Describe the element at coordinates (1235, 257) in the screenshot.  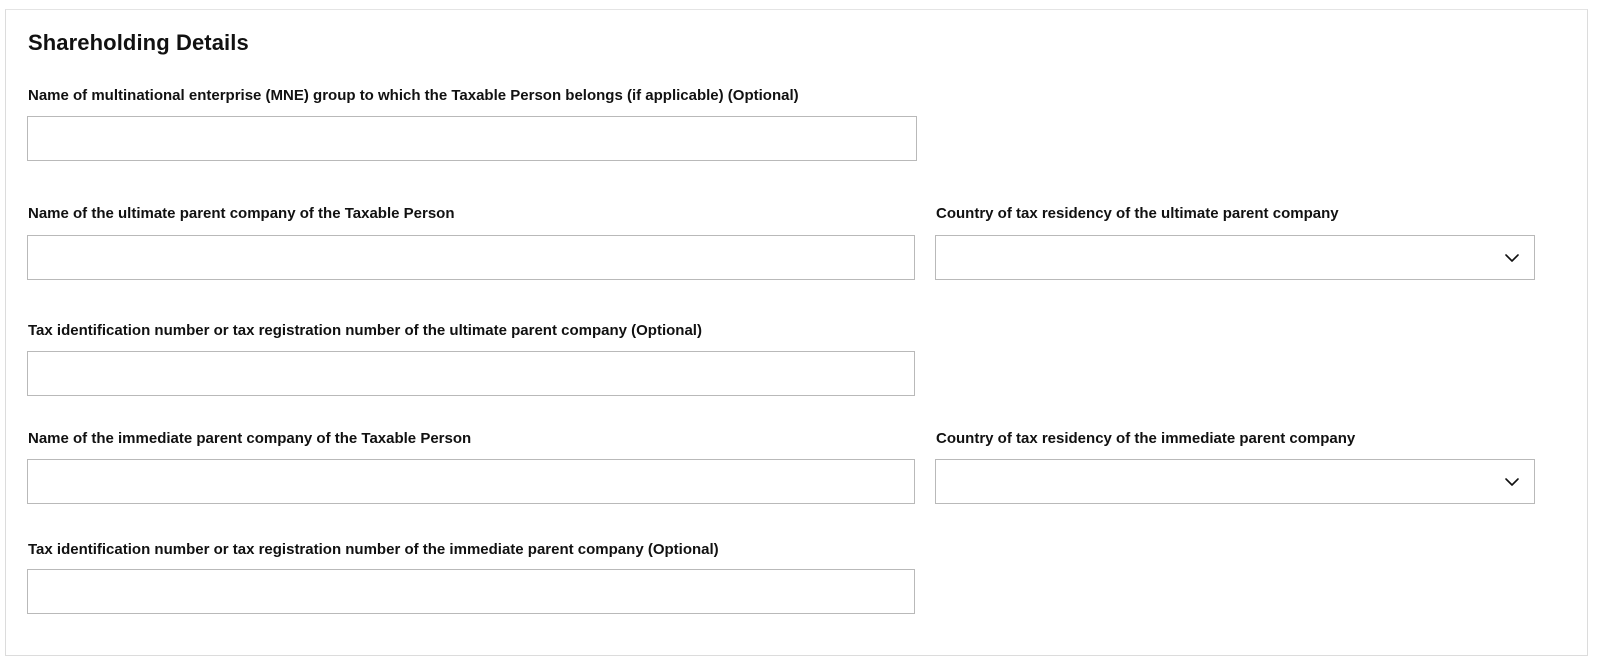
I see `ultimate-parent-country-select` at that location.